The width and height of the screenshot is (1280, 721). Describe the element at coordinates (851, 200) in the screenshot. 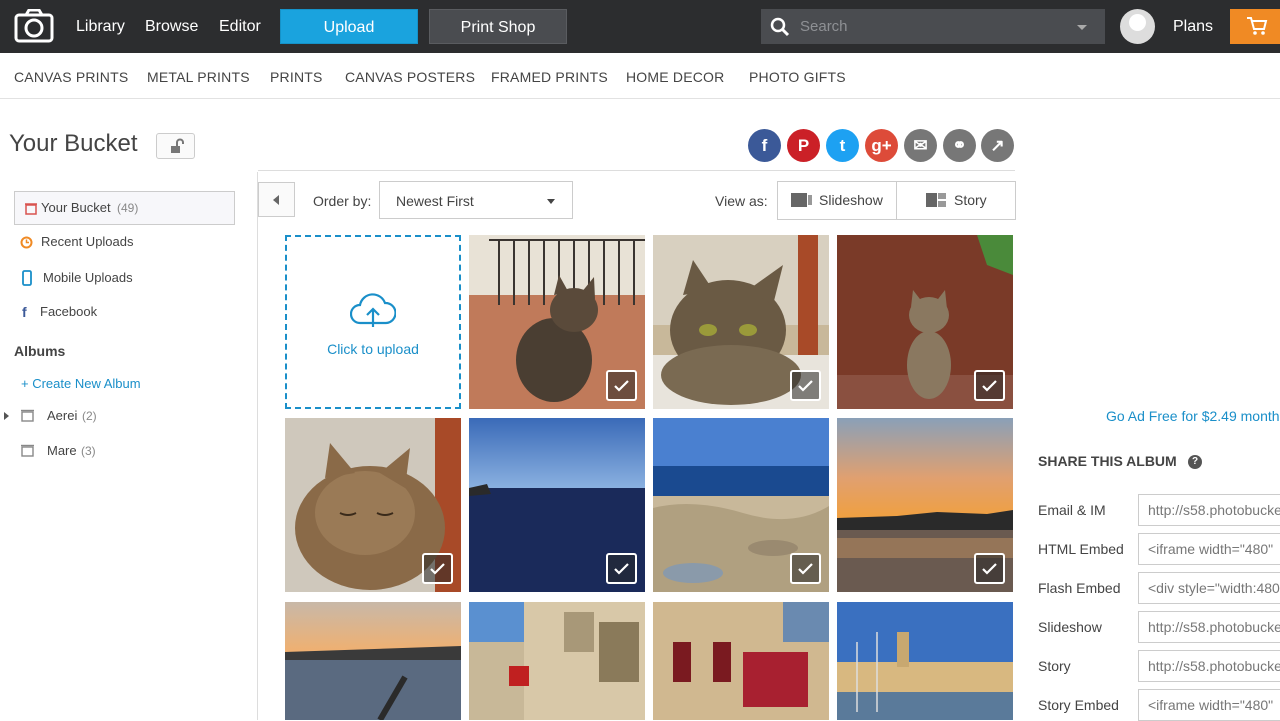

I see `slideshow-label: Slideshow` at that location.